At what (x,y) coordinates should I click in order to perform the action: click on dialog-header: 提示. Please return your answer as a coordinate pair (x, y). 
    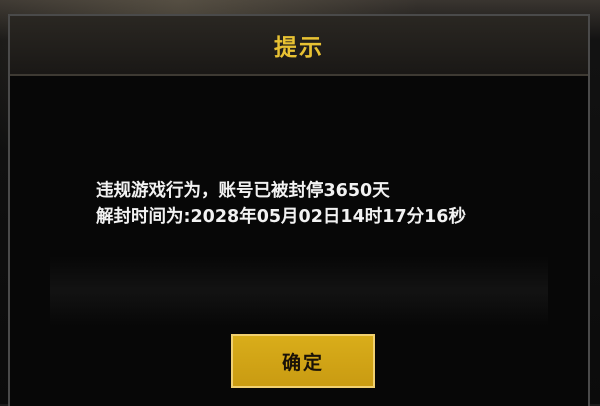
    Looking at the image, I should click on (299, 46).